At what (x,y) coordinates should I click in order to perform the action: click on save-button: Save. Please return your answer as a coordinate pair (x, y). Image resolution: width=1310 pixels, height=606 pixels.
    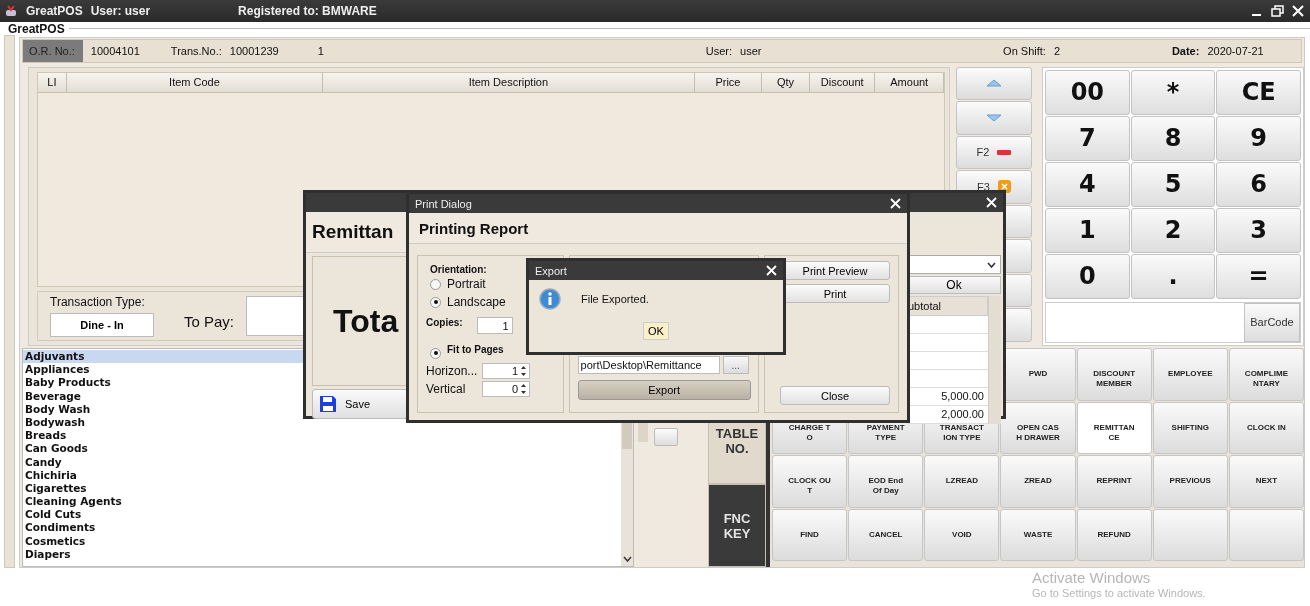
    Looking at the image, I should click on (360, 404).